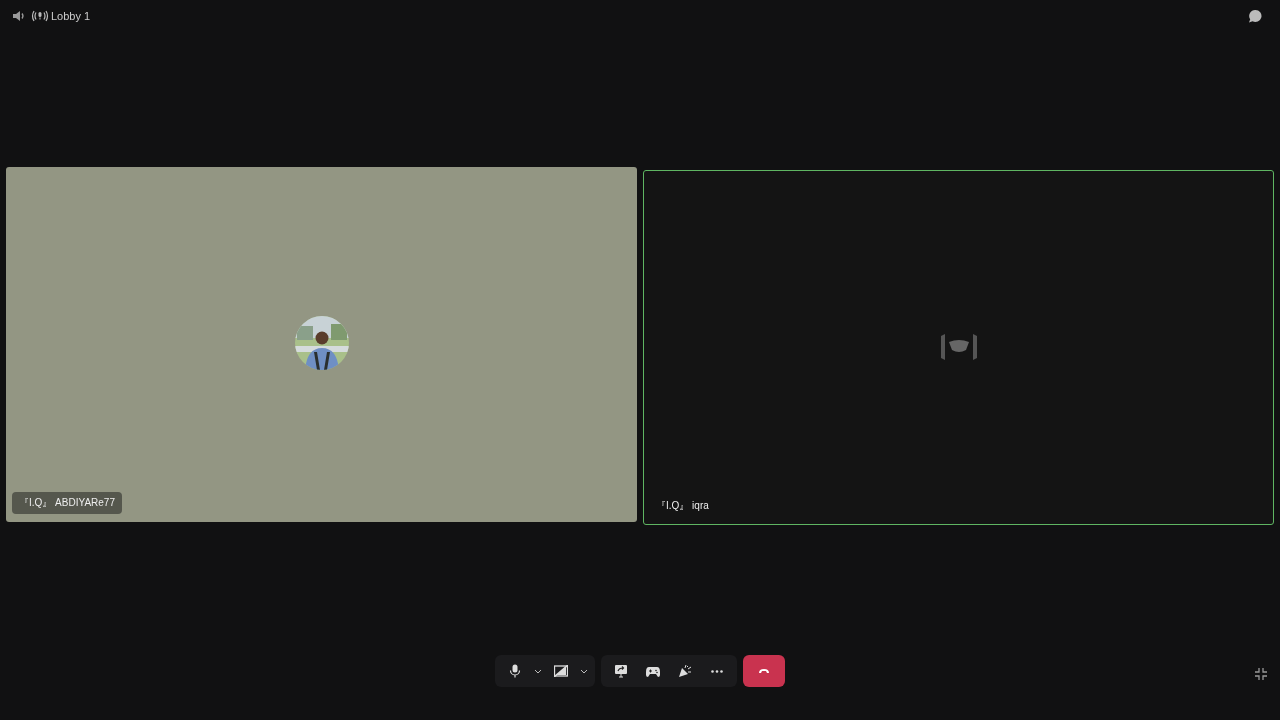  What do you see at coordinates (1255, 16) in the screenshot?
I see `chat-icon` at bounding box center [1255, 16].